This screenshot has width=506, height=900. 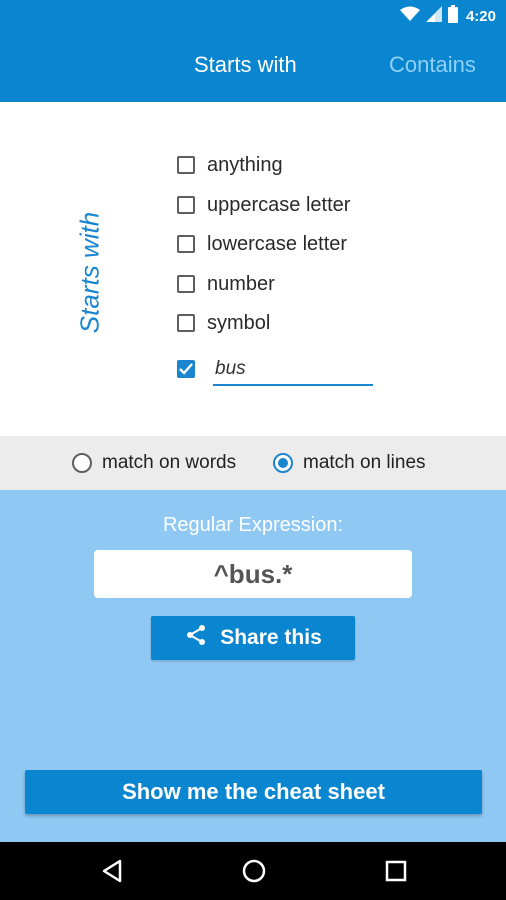 I want to click on cheat-sheet-button: Show me the cheat sheet, so click(x=253, y=792).